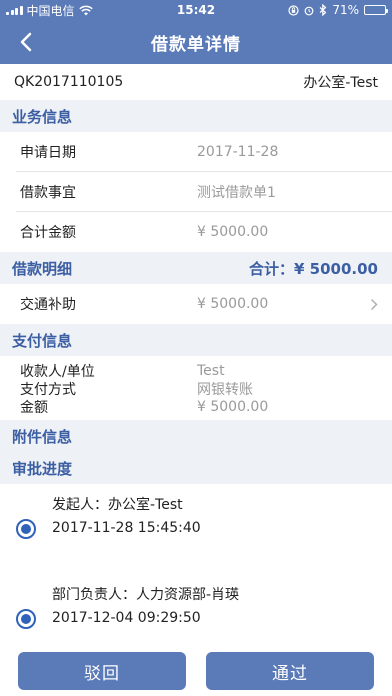 This screenshot has width=392, height=696. What do you see at coordinates (313, 268) in the screenshot?
I see `loan-total: 合计：¥ 5000.00` at bounding box center [313, 268].